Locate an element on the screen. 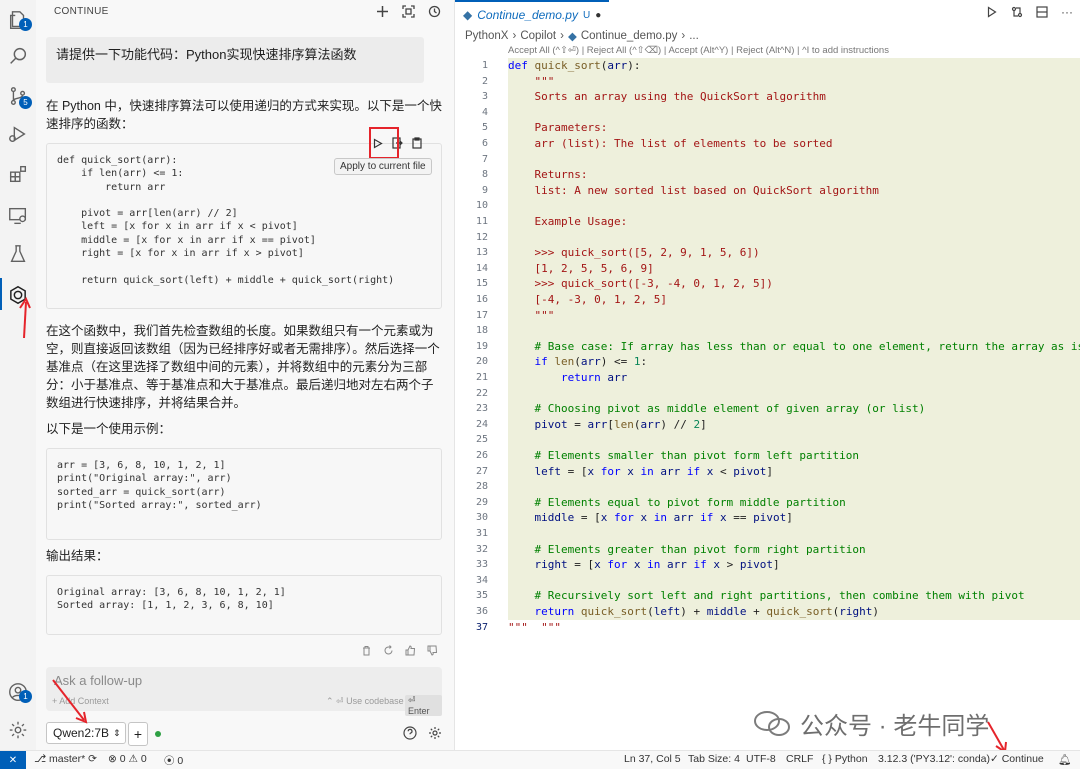 This screenshot has width=1080, height=769. compare-icon is located at coordinates (1017, 12).